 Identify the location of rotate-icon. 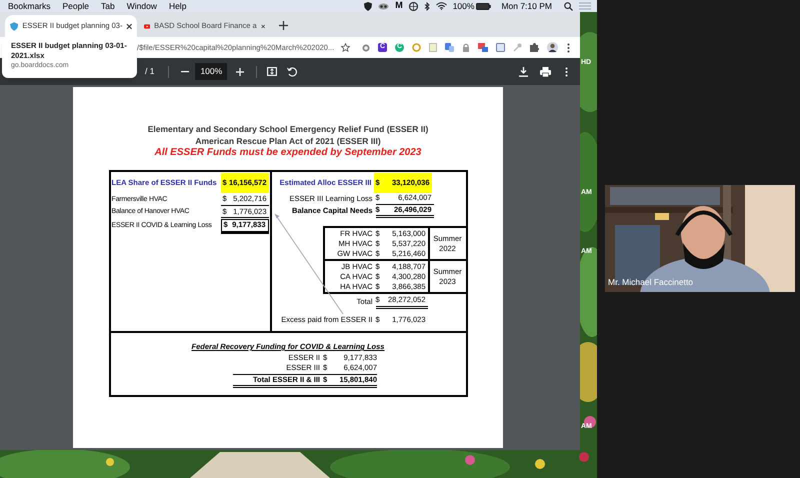
(292, 71).